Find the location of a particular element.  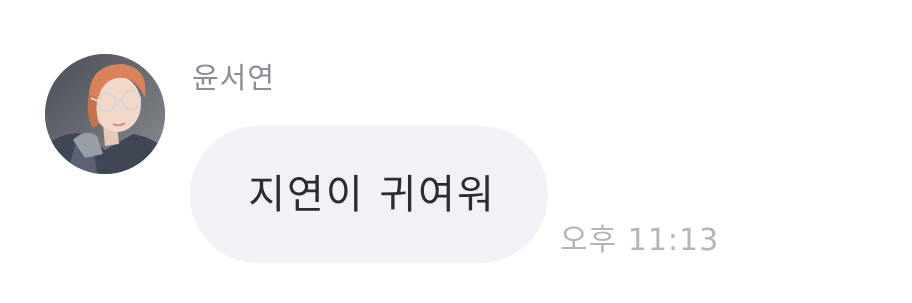

profile-photo-icon is located at coordinates (105, 114).